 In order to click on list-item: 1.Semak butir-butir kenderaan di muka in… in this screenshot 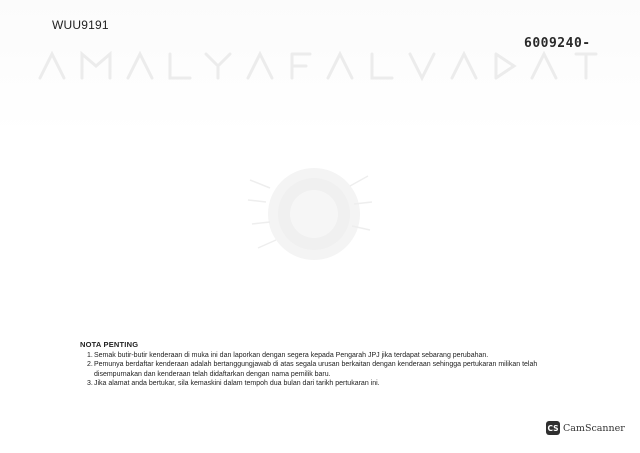, I will do `click(333, 356)`.